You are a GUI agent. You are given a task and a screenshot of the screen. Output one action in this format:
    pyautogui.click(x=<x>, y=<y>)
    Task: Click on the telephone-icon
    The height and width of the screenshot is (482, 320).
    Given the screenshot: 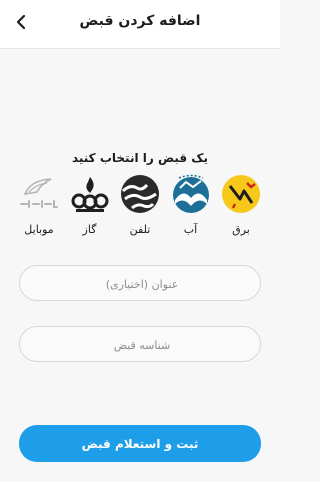 What is the action you would take?
    pyautogui.click(x=140, y=194)
    